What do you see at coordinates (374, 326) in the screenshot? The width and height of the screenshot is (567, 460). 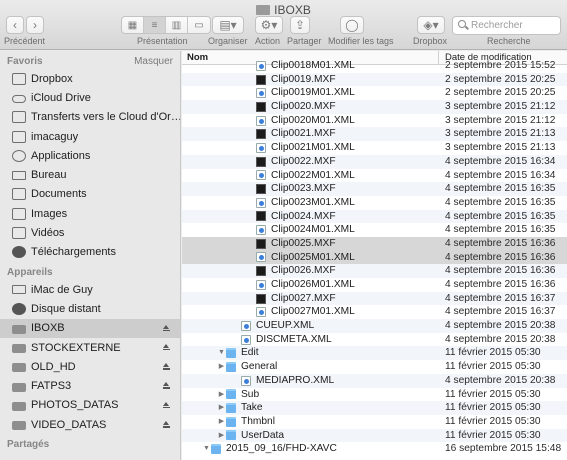 I see `file-row: CUEUP.XML 4 septembre 2015 20:38` at bounding box center [374, 326].